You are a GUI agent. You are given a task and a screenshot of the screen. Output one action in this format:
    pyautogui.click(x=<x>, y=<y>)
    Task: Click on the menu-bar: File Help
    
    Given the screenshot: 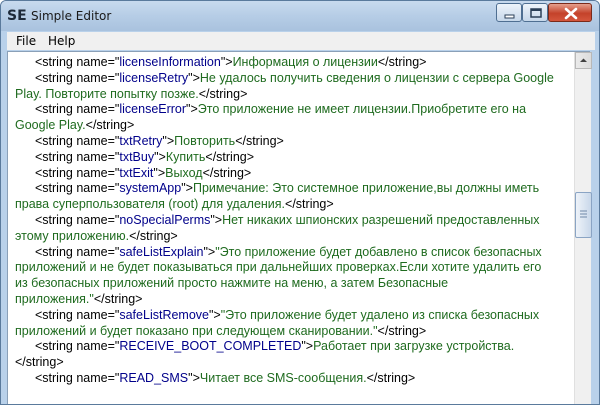 What is the action you would take?
    pyautogui.click(x=301, y=41)
    